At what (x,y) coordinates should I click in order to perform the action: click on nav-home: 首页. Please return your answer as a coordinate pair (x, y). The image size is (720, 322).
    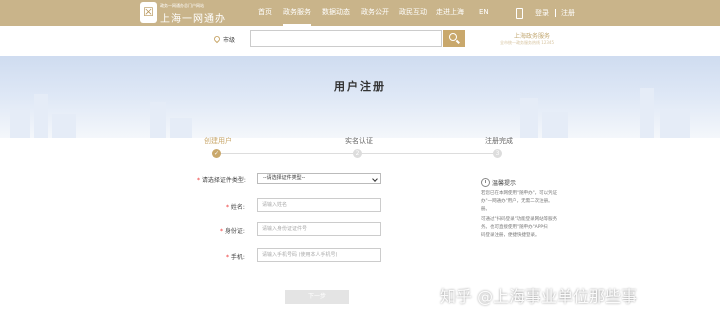
    Looking at the image, I should click on (265, 13).